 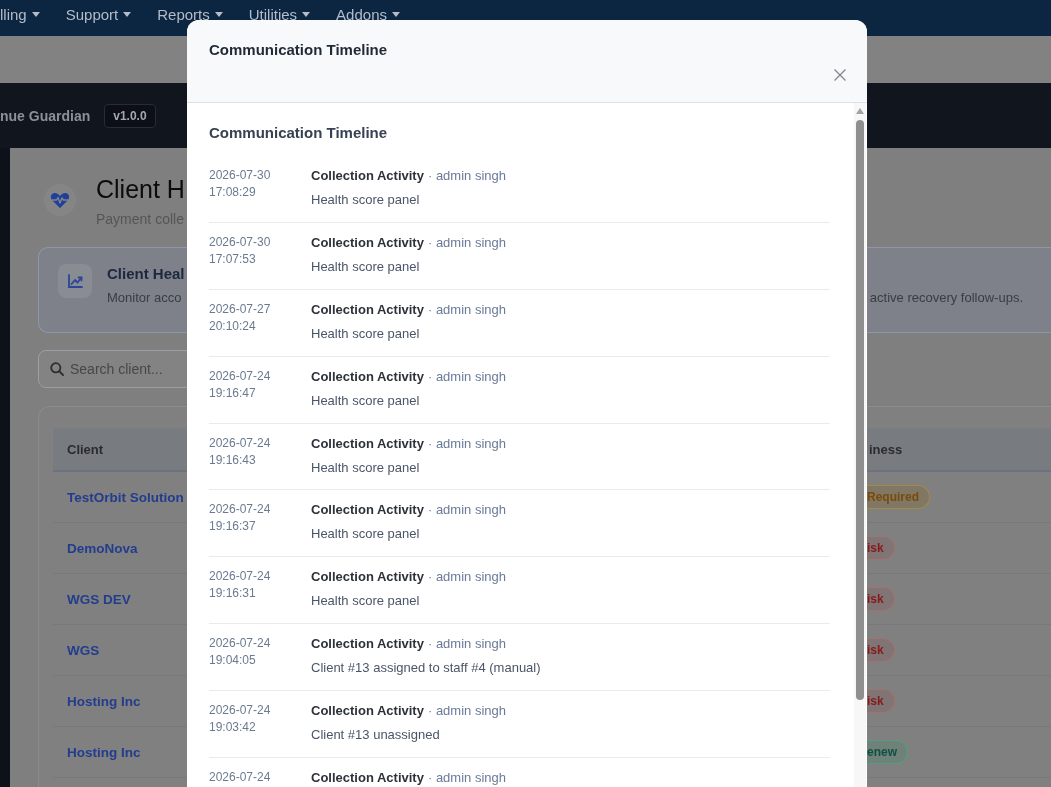 I want to click on status-badge: Required, so click(x=898, y=497).